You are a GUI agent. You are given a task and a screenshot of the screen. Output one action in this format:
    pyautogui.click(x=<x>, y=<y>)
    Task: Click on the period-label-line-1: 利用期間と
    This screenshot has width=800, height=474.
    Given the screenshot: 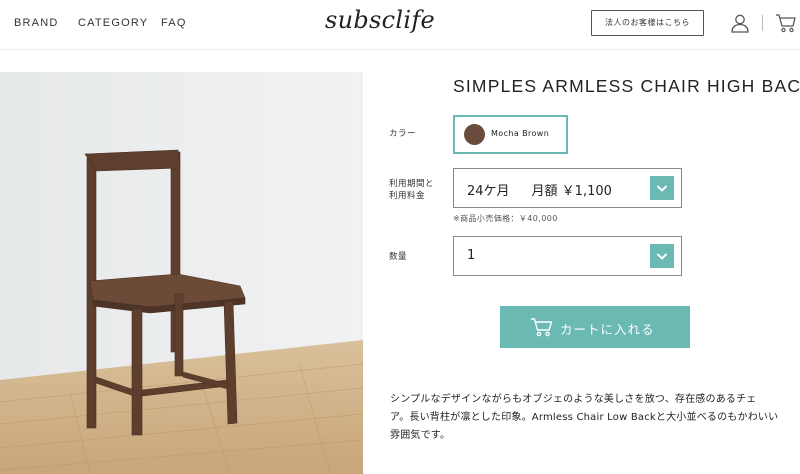 What is the action you would take?
    pyautogui.click(x=412, y=184)
    